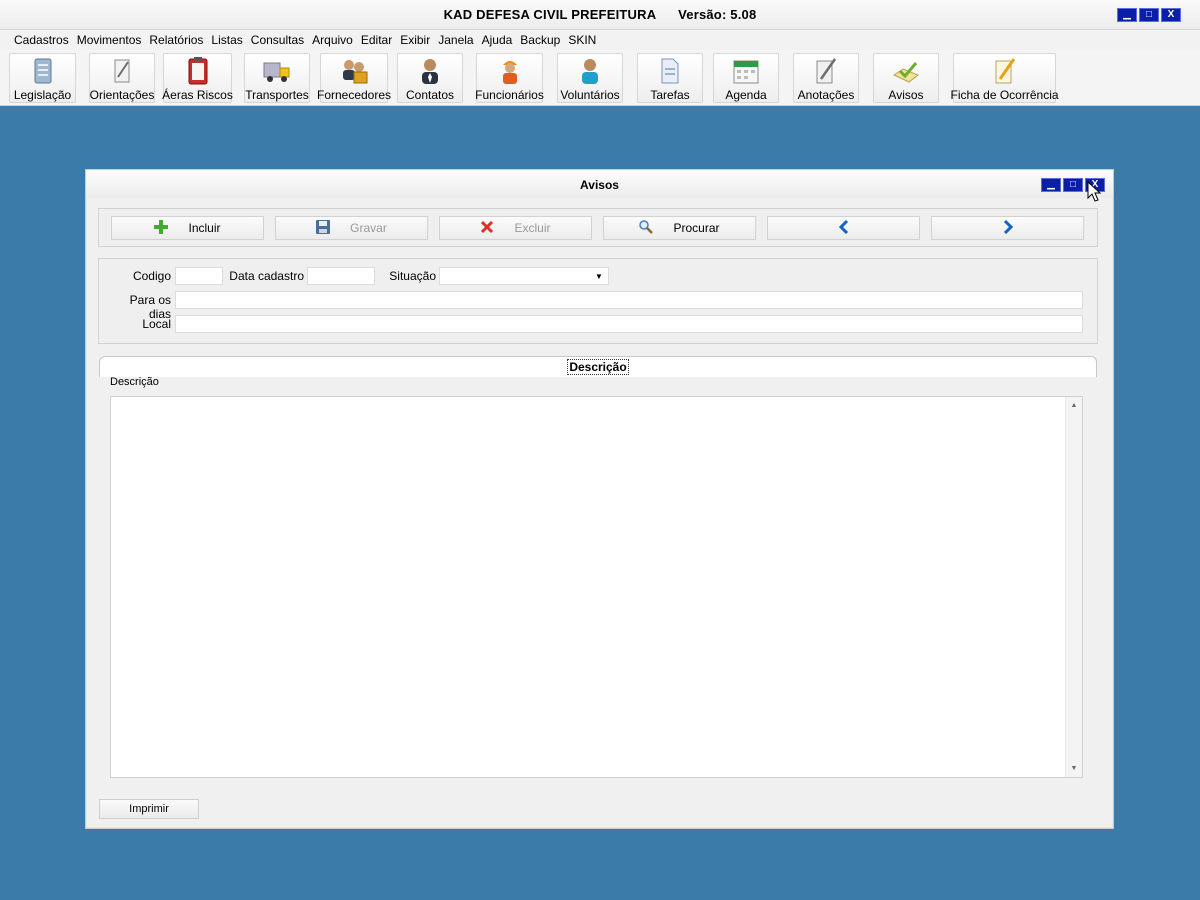  Describe the element at coordinates (1127, 15) in the screenshot. I see `app-minimize-button: ▁` at that location.